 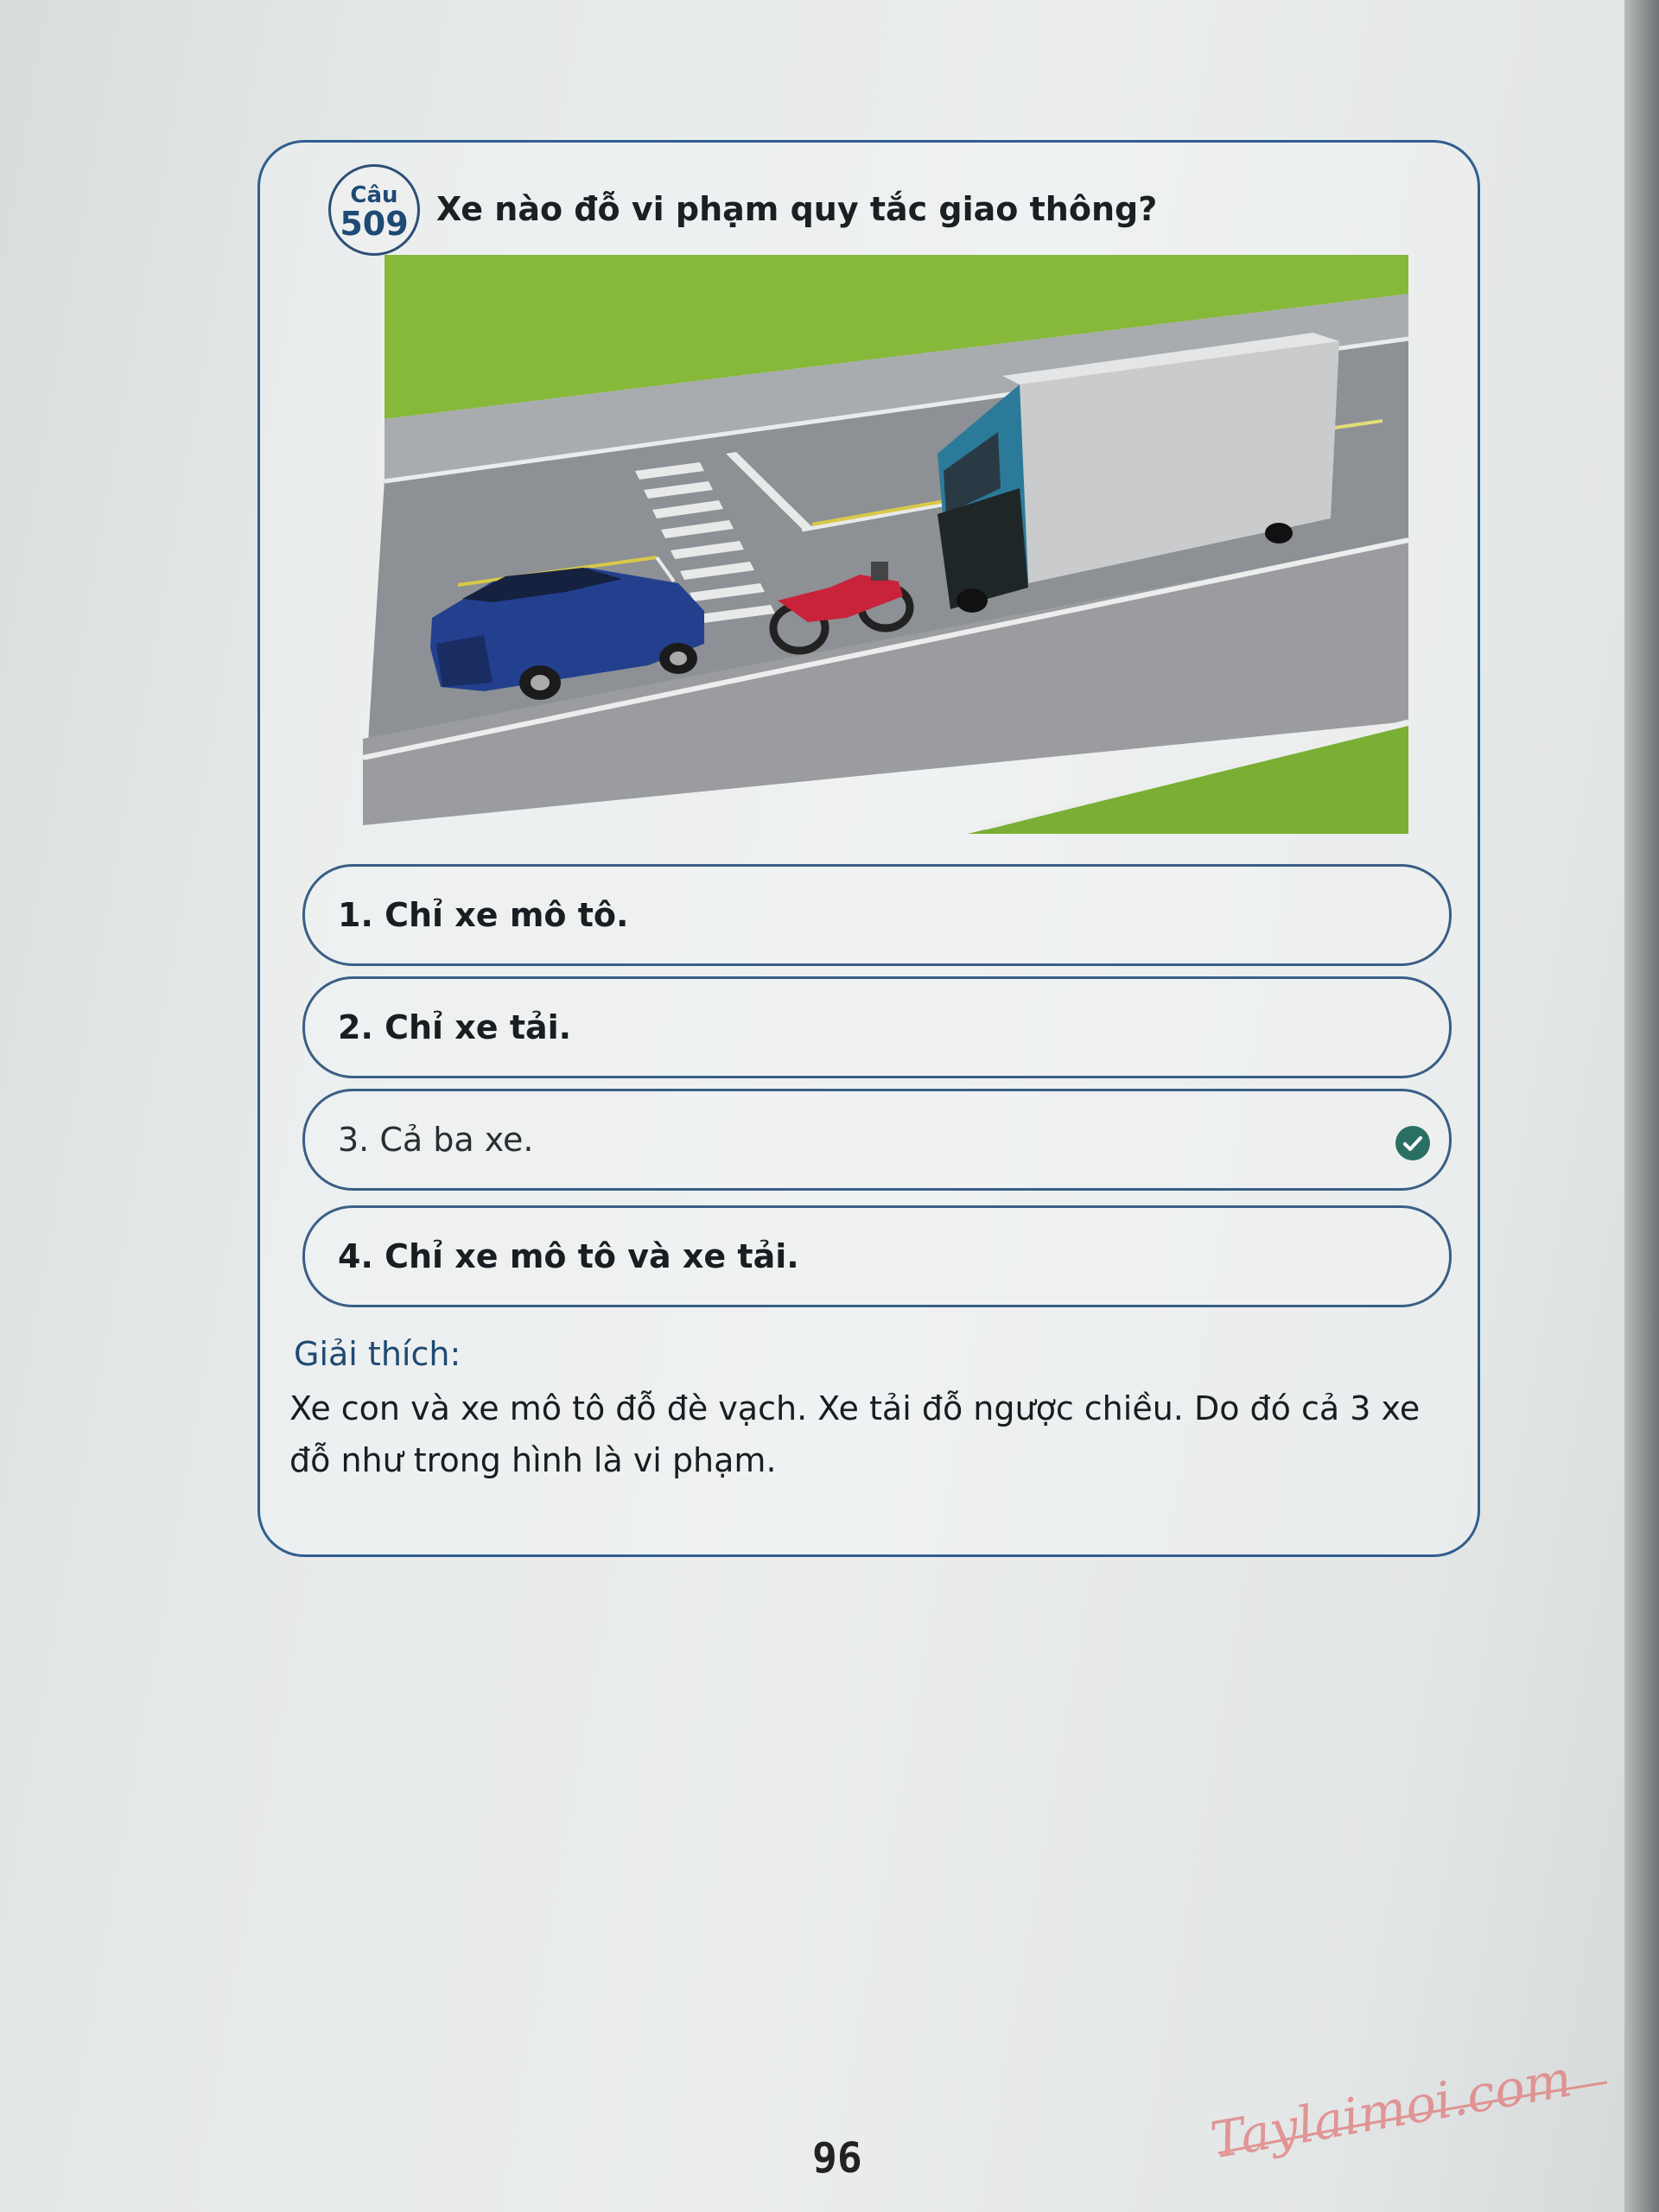 What do you see at coordinates (877, 1140) in the screenshot?
I see `answer-option-3: 3. Cả ba xe.` at bounding box center [877, 1140].